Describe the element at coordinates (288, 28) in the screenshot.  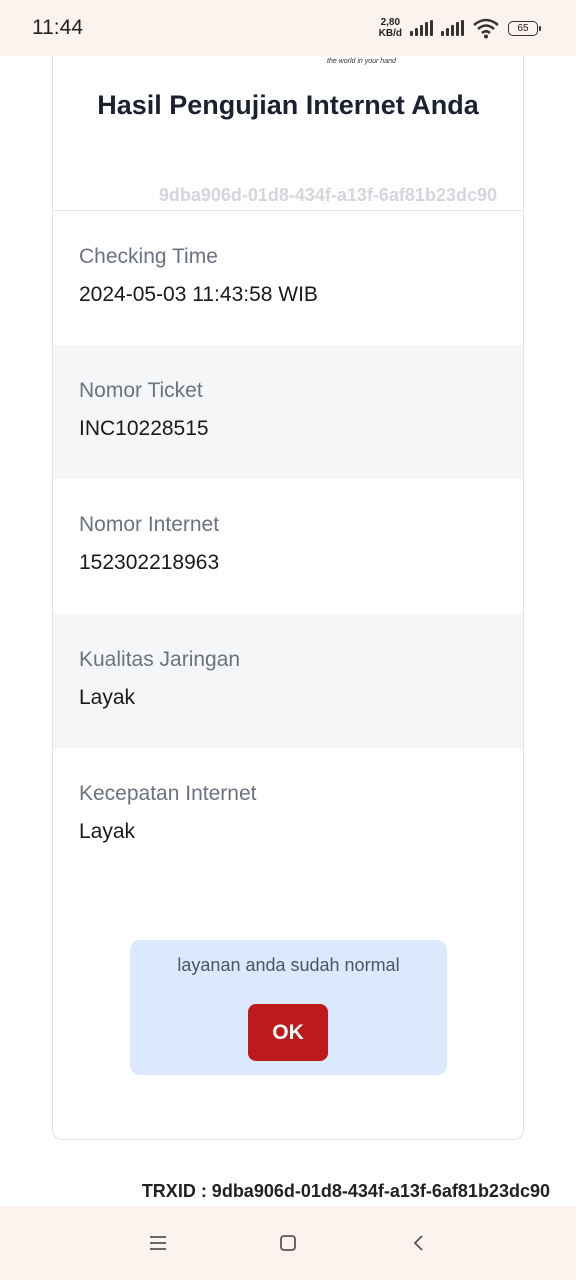
I see `status-bar: 11:44 2,80 KB/d 65` at that location.